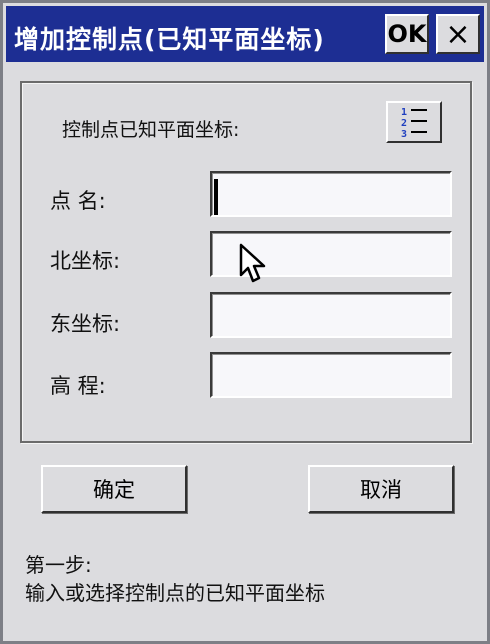 The height and width of the screenshot is (644, 490). What do you see at coordinates (151, 130) in the screenshot?
I see `group-label: 控制点已知平面坐标:` at bounding box center [151, 130].